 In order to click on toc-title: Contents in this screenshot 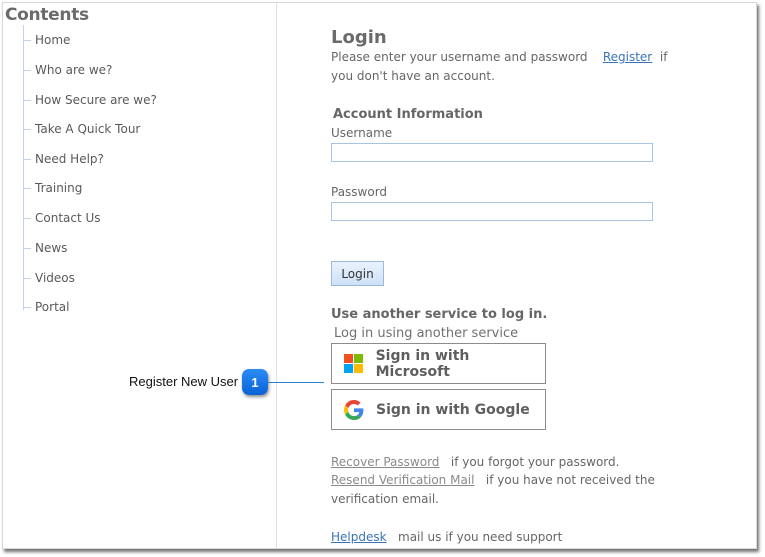, I will do `click(47, 15)`.